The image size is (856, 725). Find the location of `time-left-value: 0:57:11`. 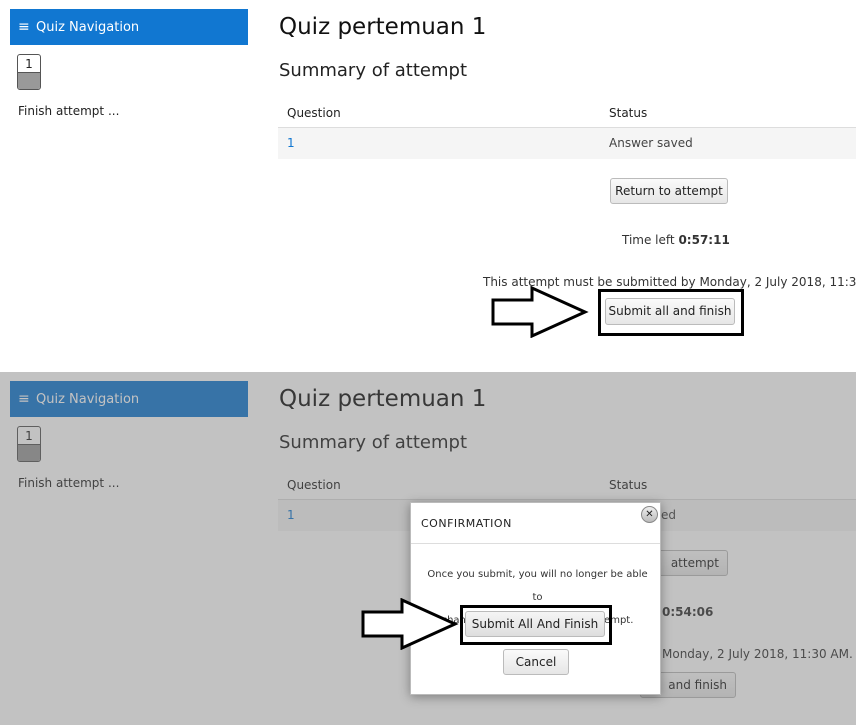

time-left-value: 0:57:11 is located at coordinates (704, 240).